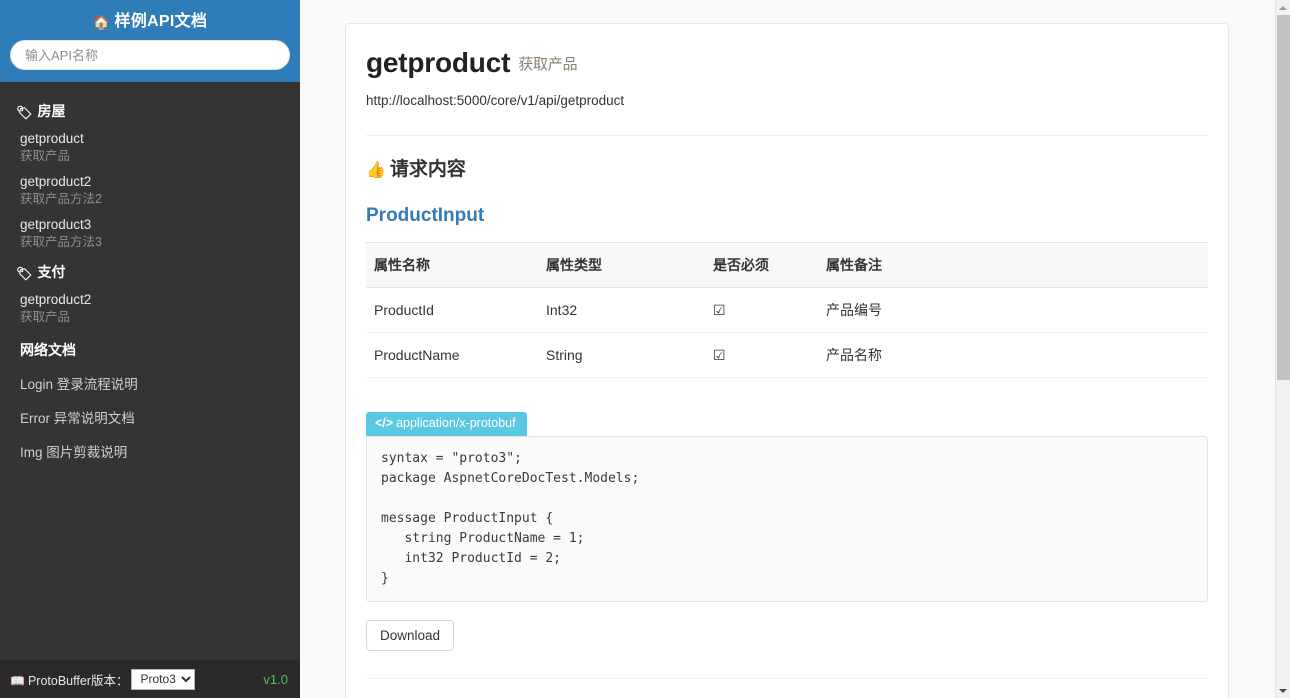 This screenshot has height=698, width=1290. Describe the element at coordinates (51, 111) in the screenshot. I see `nav-group-label: 房屋` at that location.